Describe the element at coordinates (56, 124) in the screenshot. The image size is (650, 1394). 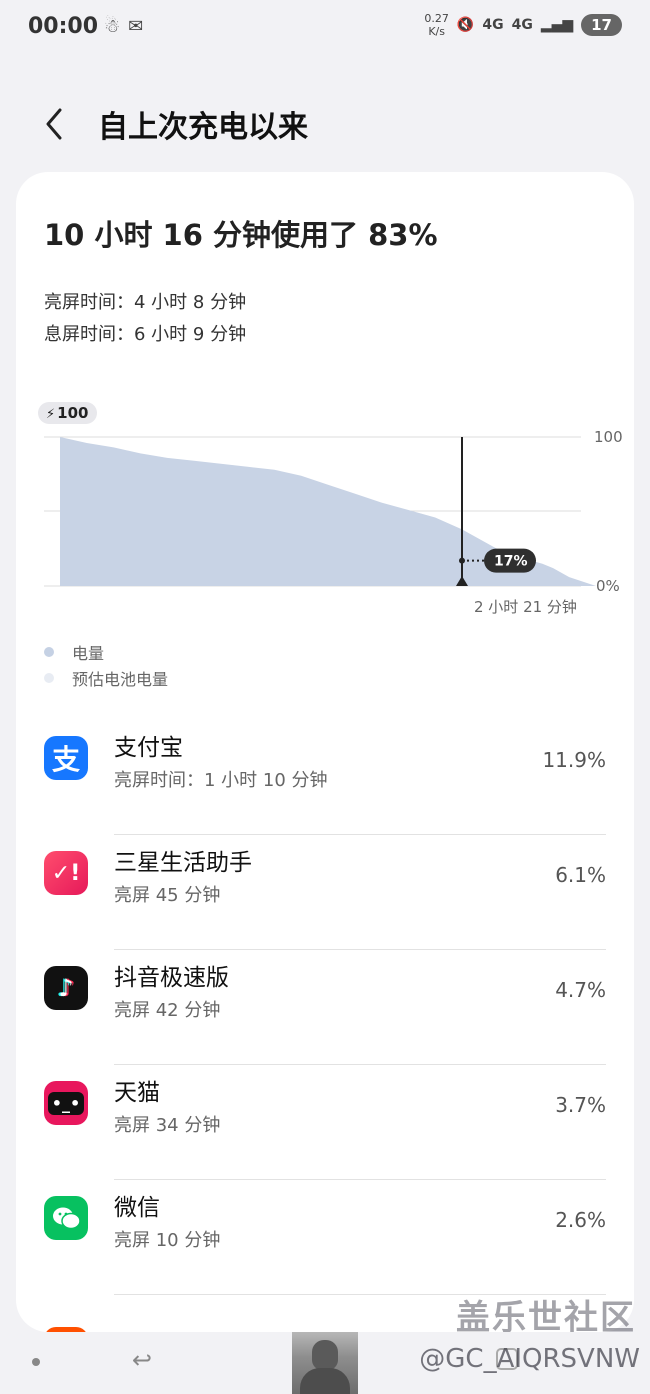
I see `back-icon` at that location.